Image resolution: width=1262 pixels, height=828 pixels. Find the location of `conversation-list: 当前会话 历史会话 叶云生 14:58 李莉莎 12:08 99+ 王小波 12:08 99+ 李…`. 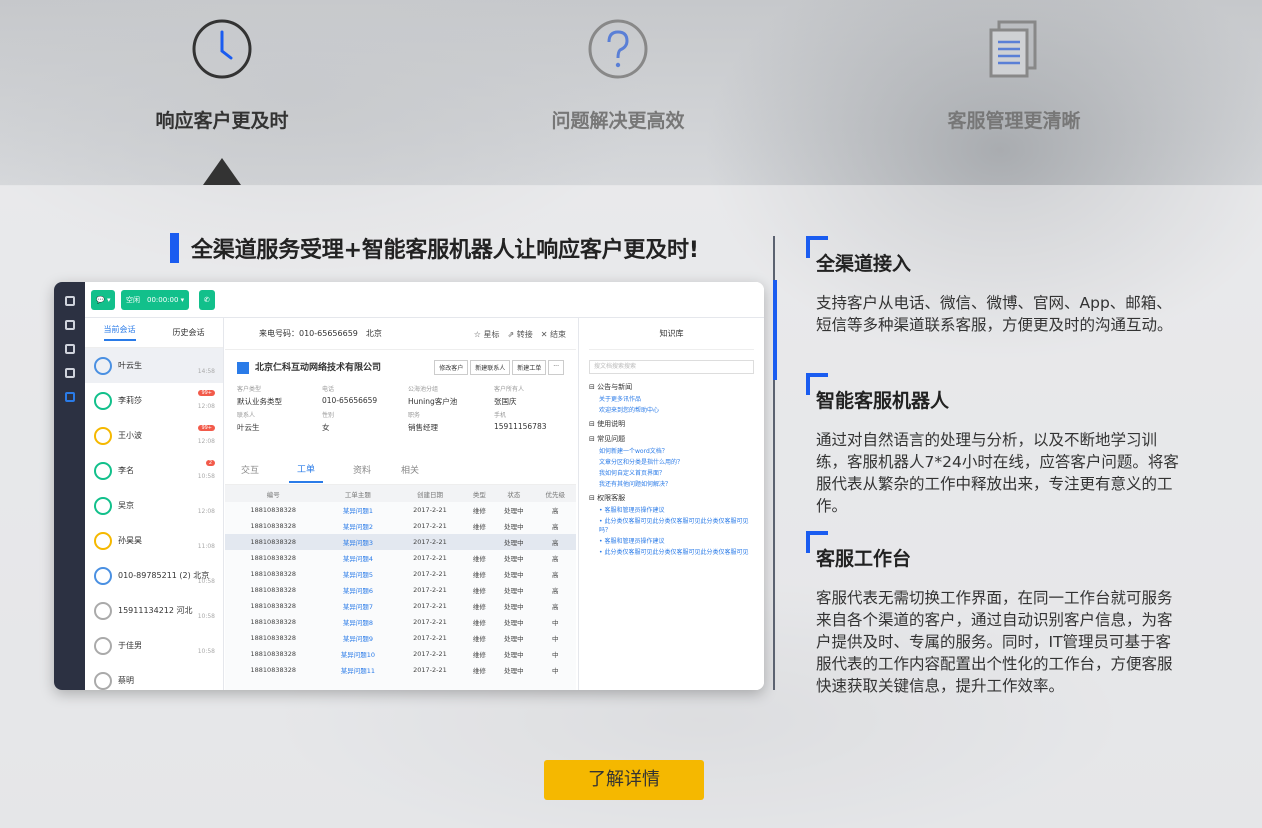

conversation-list: 当前会话 历史会话 叶云生 14:58 李莉莎 12:08 99+ 王小波 12:08 99+ 李… is located at coordinates (154, 504).